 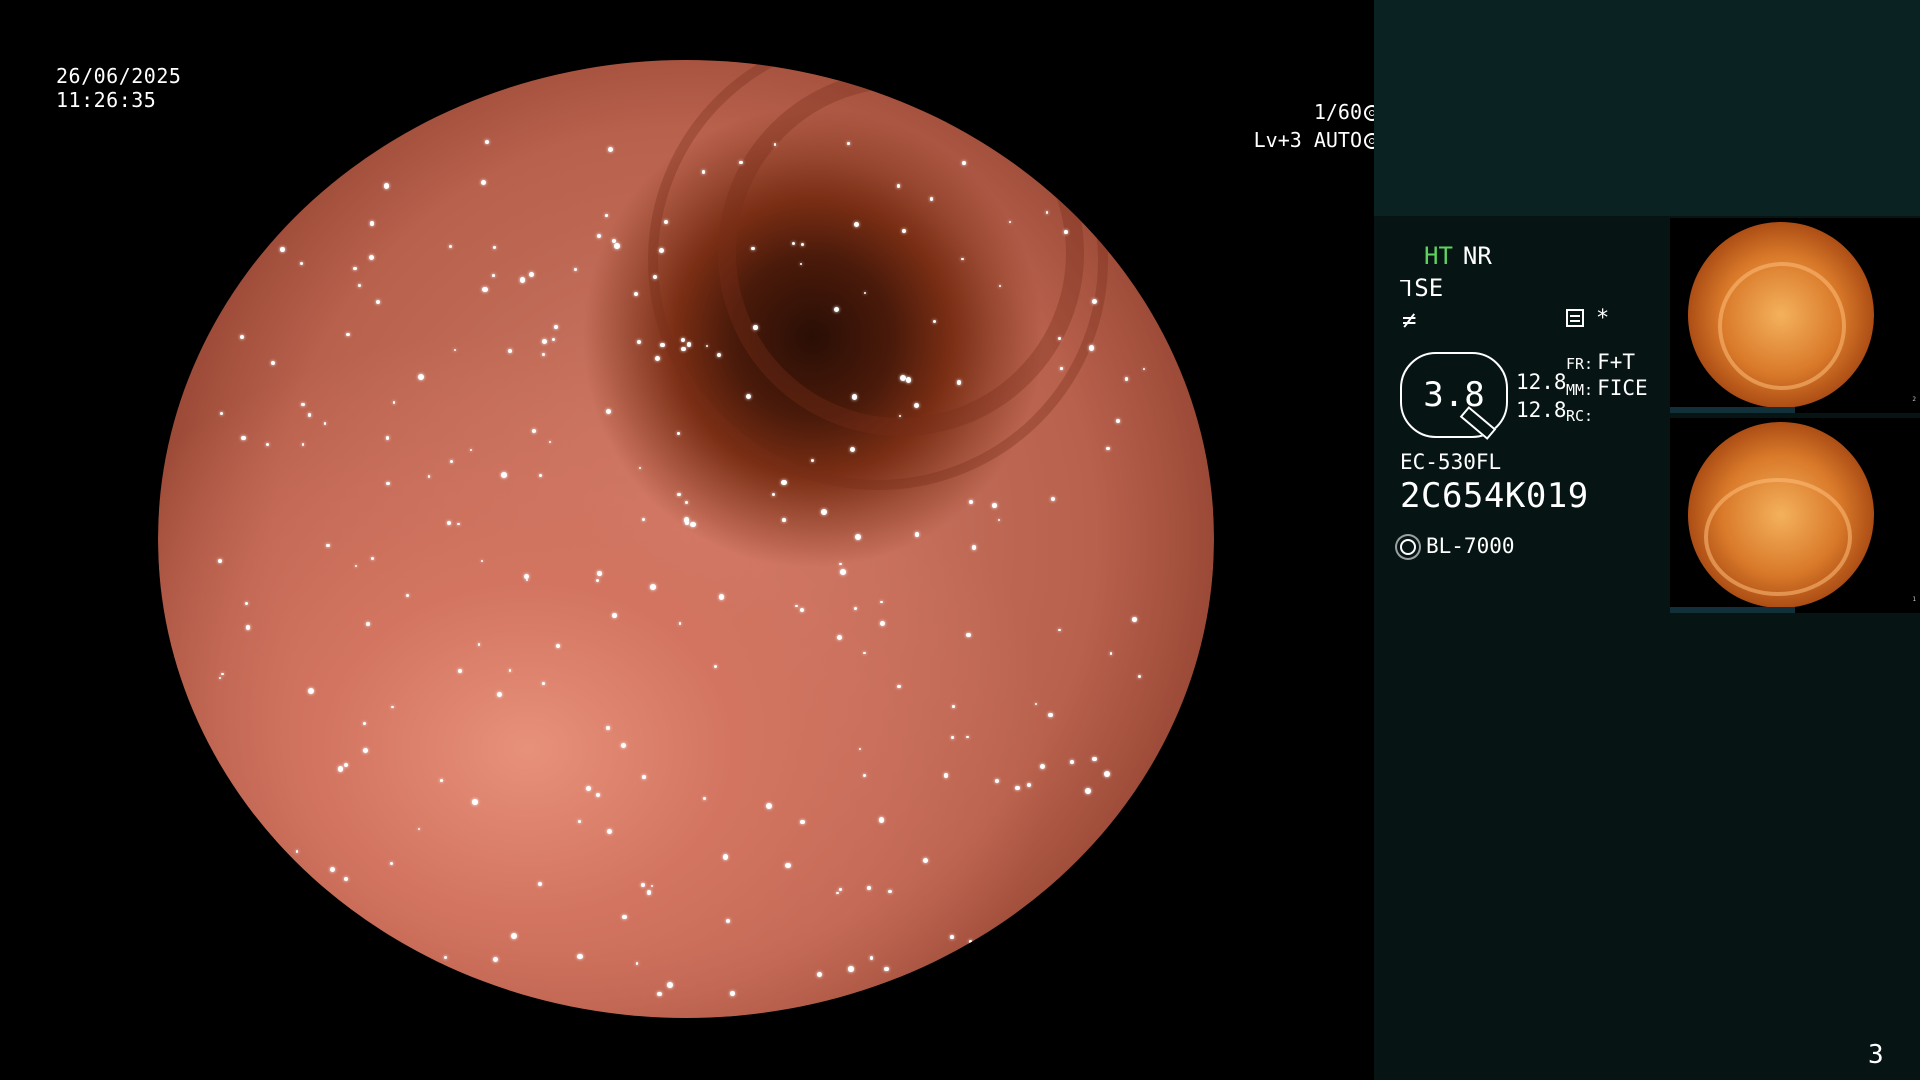 What do you see at coordinates (1622, 388) in the screenshot?
I see `mm-value: FICE` at bounding box center [1622, 388].